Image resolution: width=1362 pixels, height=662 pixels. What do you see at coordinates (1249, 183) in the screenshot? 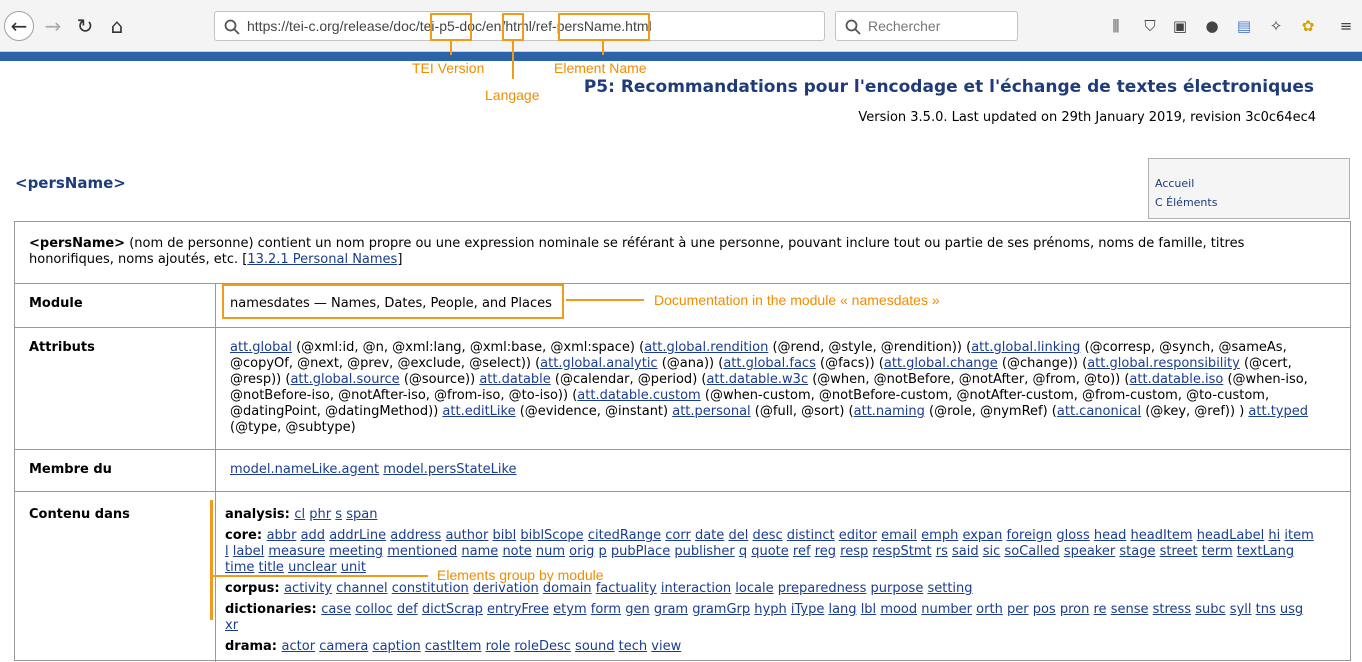
I see `nav-link-accueil: Accueil` at bounding box center [1249, 183].